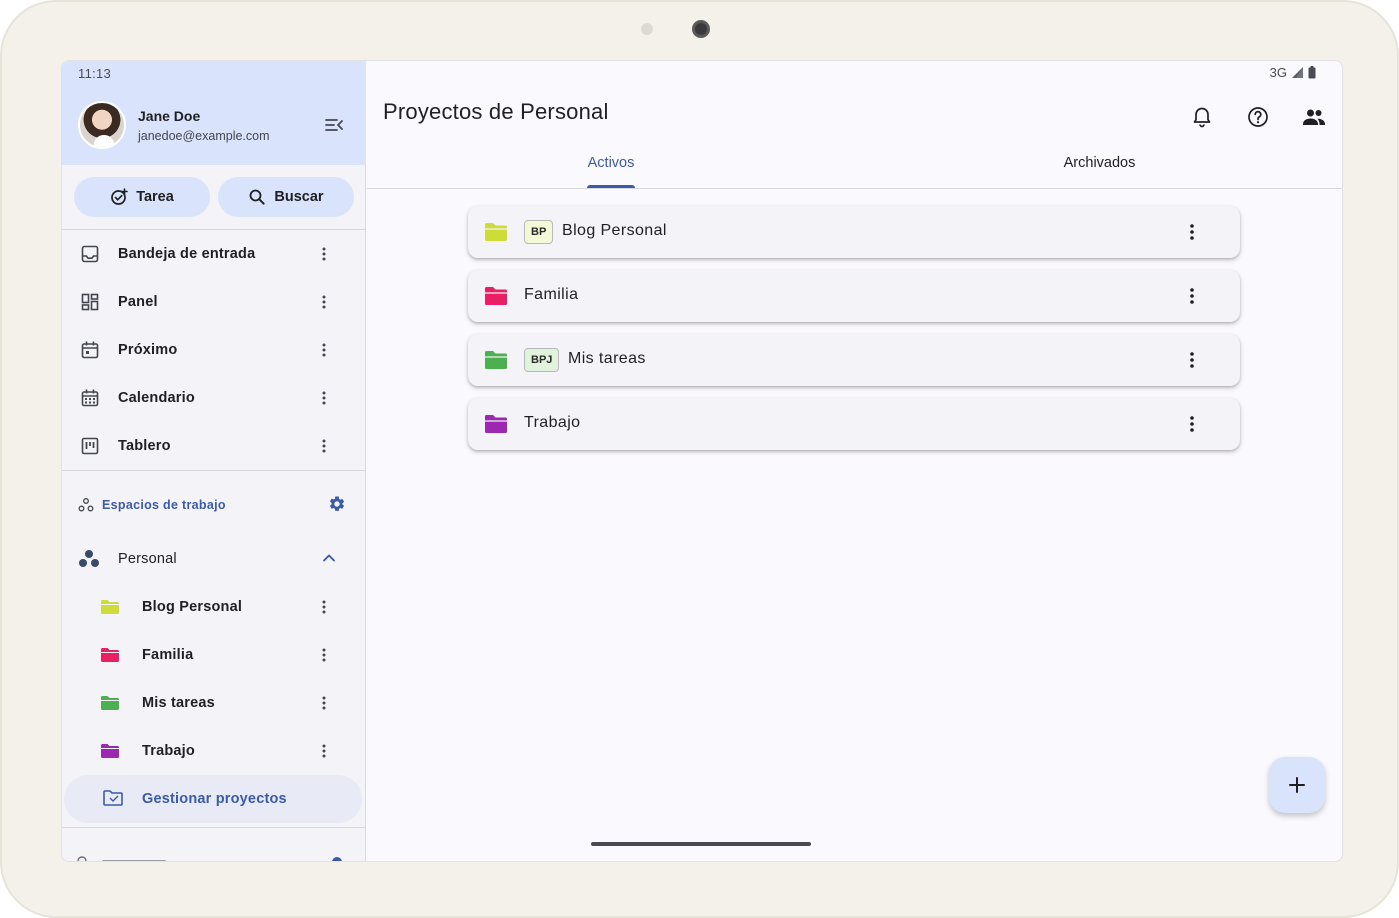  I want to click on nav-item-inbox: Bandeja de entrada, so click(214, 254).